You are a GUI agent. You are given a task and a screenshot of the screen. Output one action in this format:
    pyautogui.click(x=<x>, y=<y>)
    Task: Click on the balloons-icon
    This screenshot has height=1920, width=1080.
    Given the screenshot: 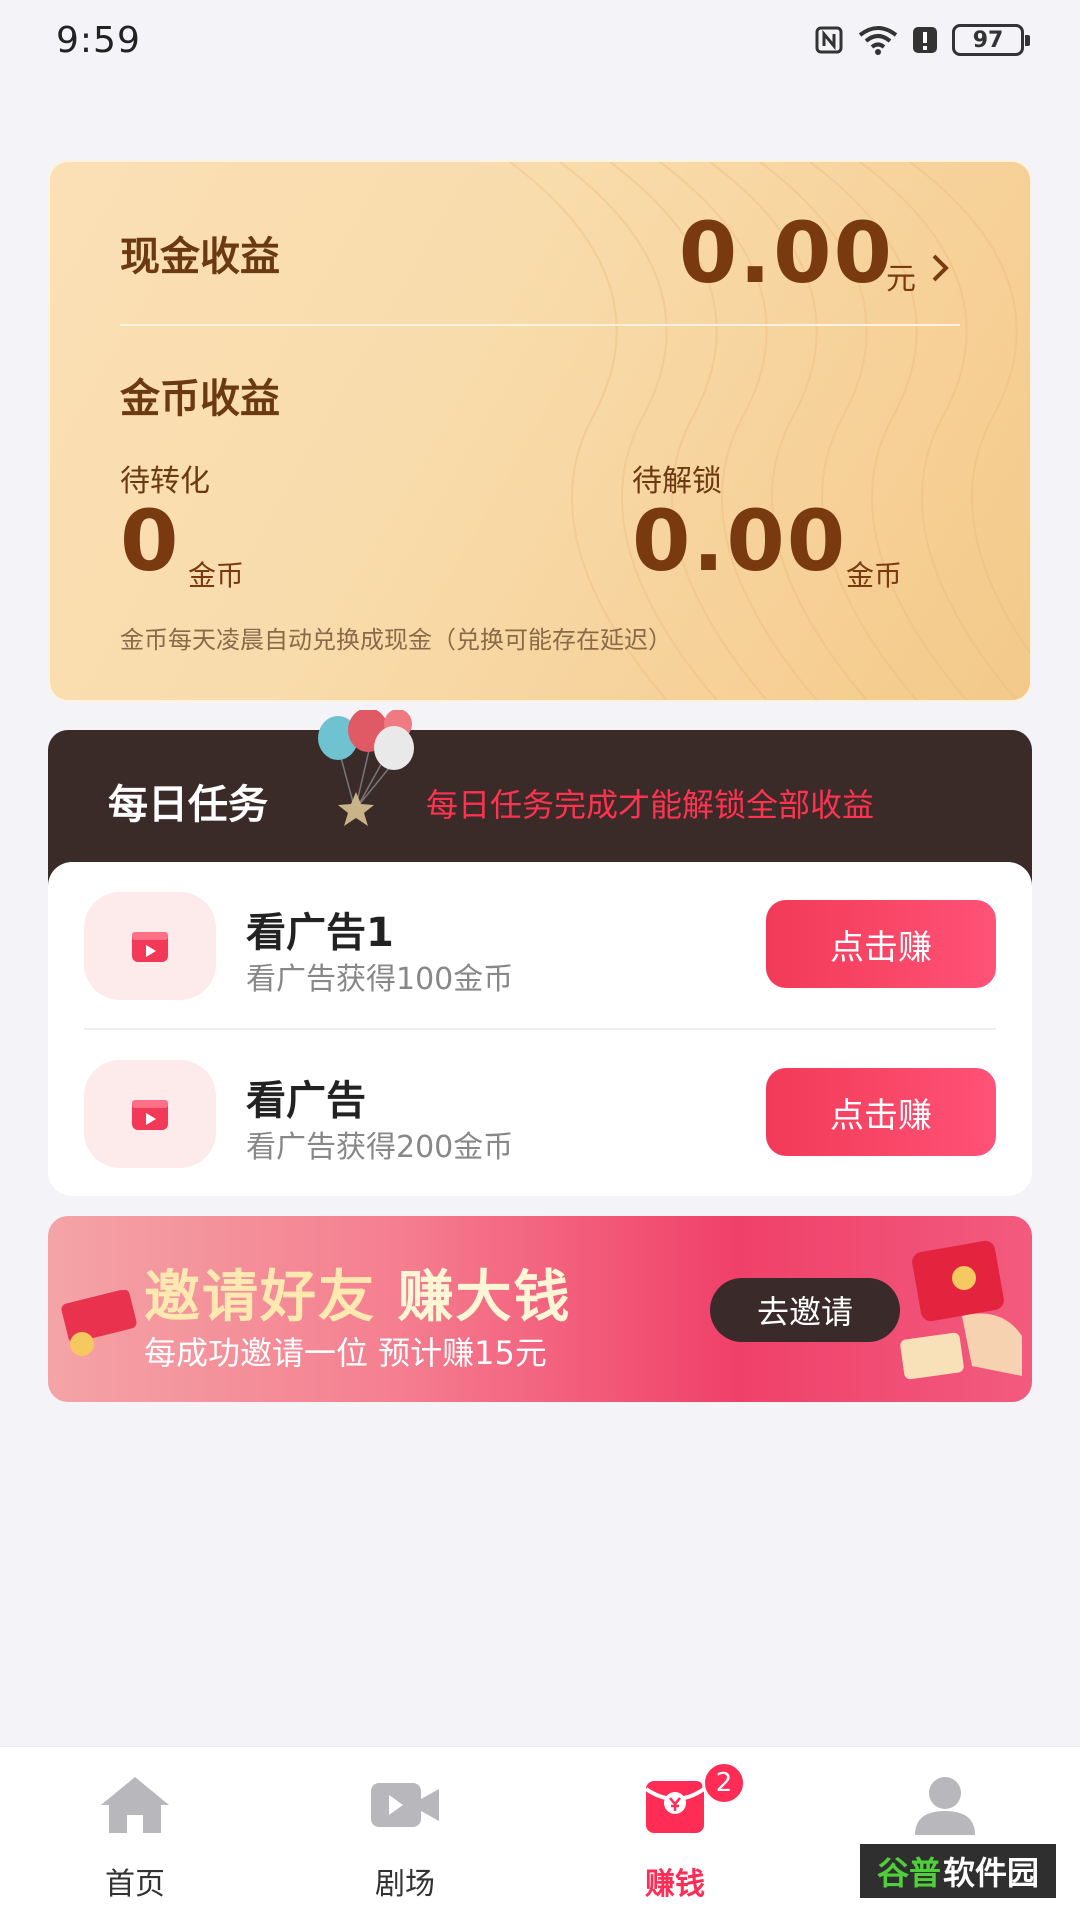 What is the action you would take?
    pyautogui.click(x=366, y=768)
    